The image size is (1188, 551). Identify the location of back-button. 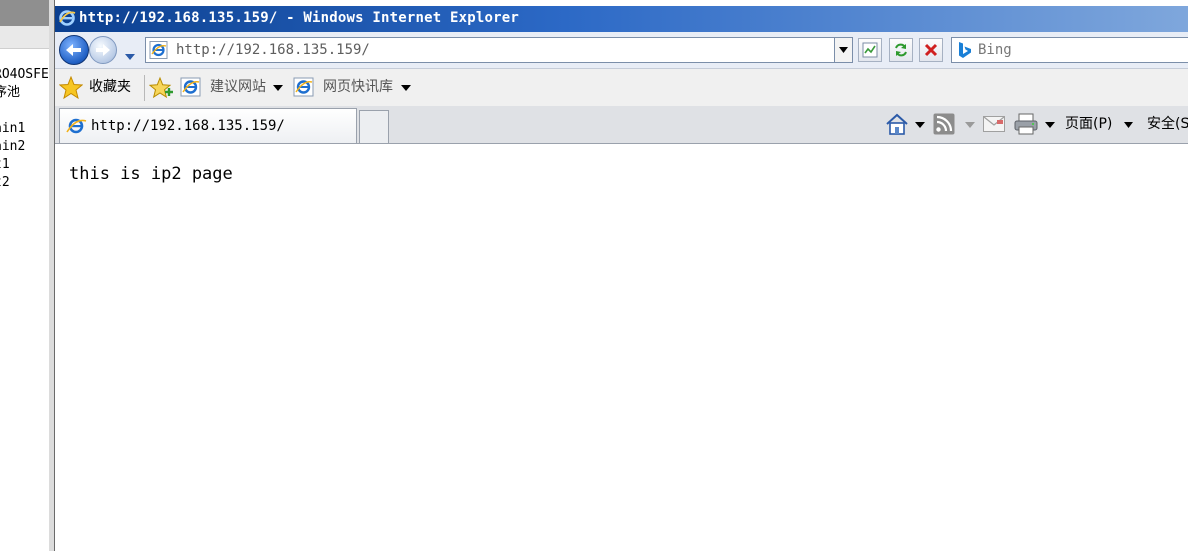
(74, 50).